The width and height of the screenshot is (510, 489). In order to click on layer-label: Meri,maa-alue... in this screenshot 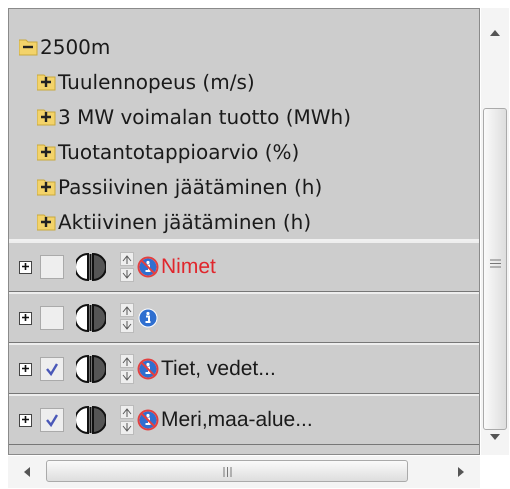, I will do `click(237, 420)`.